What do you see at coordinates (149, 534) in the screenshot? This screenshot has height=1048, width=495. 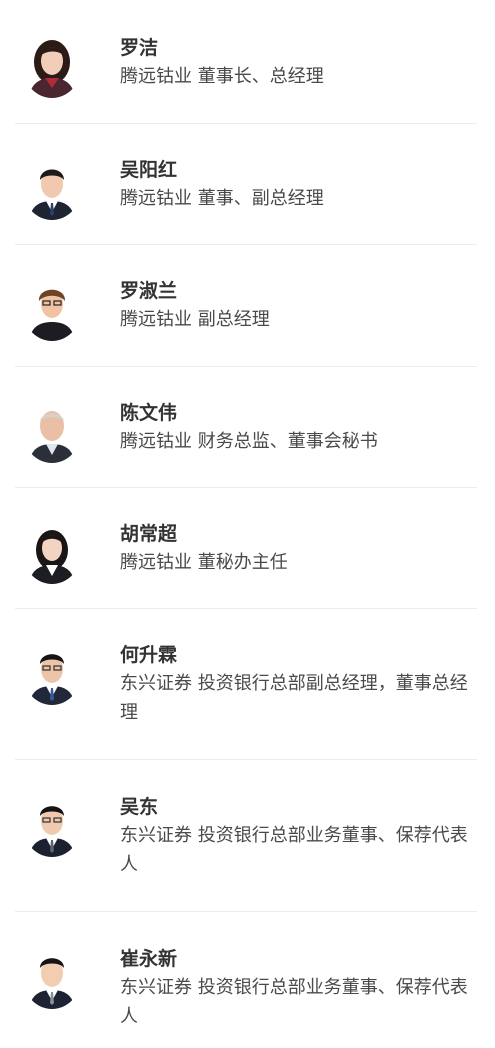 I see `person-name: 胡常超` at bounding box center [149, 534].